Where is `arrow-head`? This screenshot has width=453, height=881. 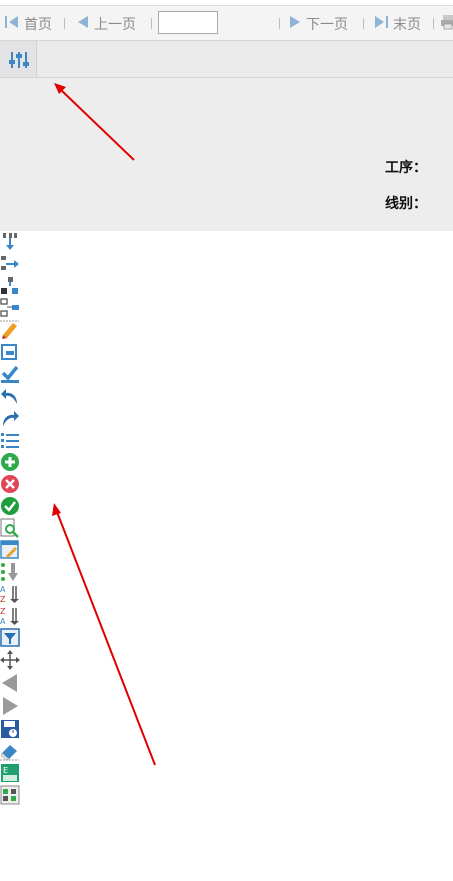
arrow-head is located at coordinates (56, 509).